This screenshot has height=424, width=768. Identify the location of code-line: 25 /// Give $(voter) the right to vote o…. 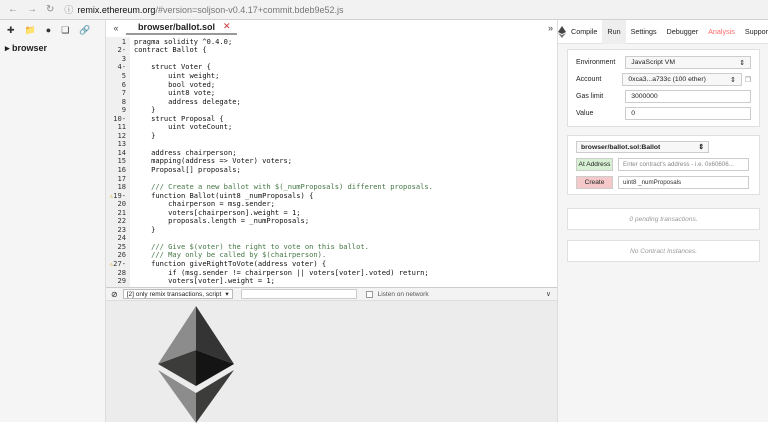
(331, 246).